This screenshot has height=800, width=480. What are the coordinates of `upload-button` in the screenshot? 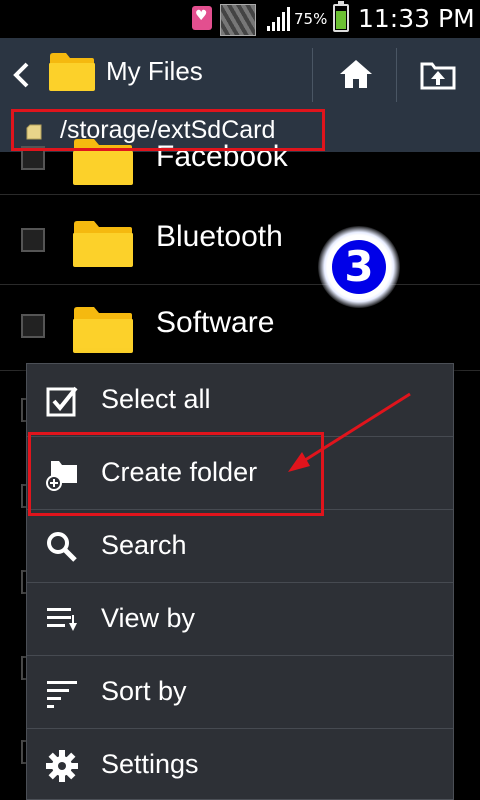 It's located at (439, 75).